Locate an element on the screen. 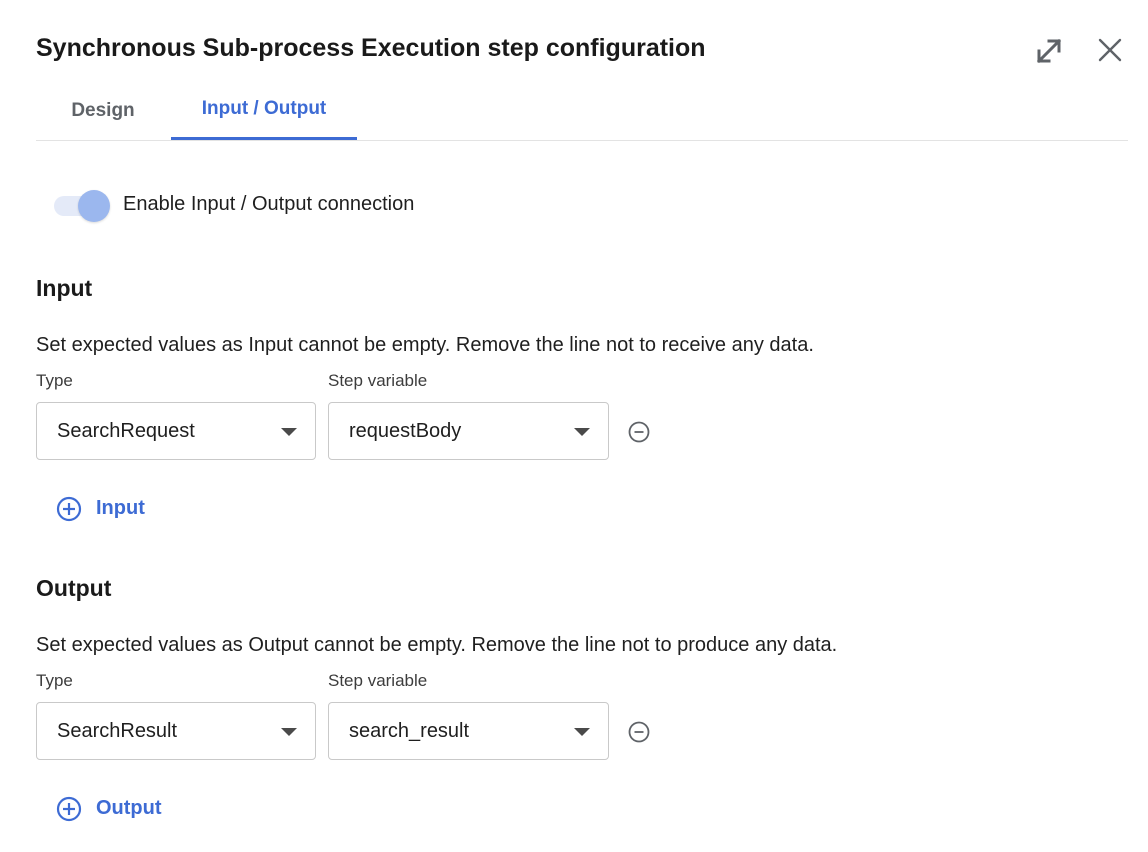 This screenshot has height=852, width=1148. input-type-value: SearchRequest is located at coordinates (126, 431).